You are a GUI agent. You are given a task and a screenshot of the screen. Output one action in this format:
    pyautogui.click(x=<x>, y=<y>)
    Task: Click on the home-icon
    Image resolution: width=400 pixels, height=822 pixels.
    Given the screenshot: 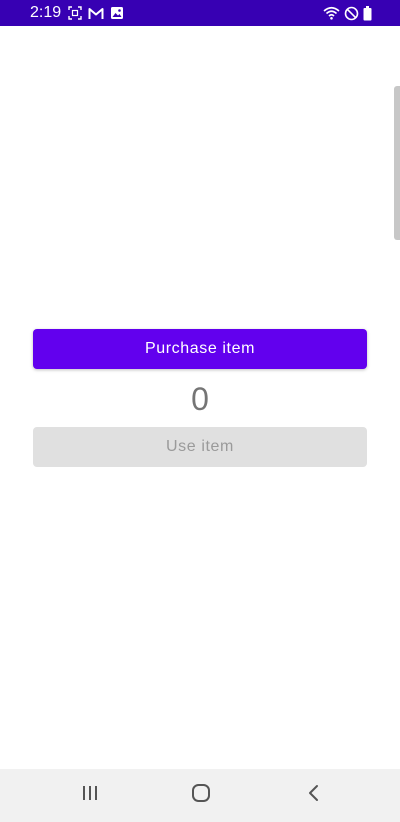 What is the action you would take?
    pyautogui.click(x=201, y=795)
    